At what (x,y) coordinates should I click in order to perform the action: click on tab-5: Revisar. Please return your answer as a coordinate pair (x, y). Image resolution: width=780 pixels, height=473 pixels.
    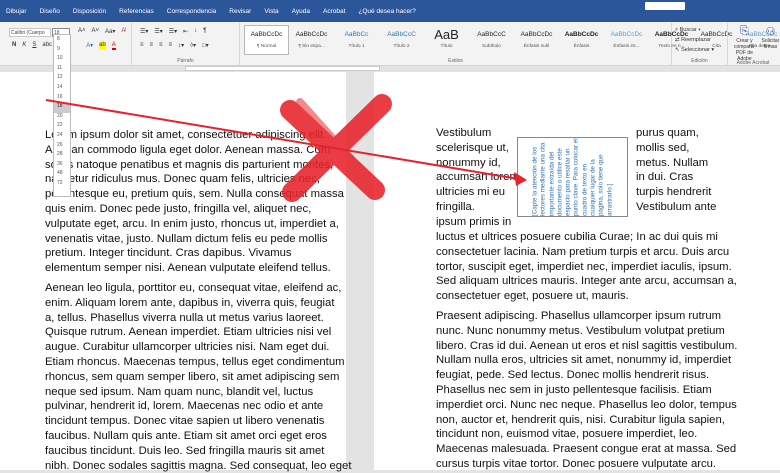
    Looking at the image, I should click on (240, 11).